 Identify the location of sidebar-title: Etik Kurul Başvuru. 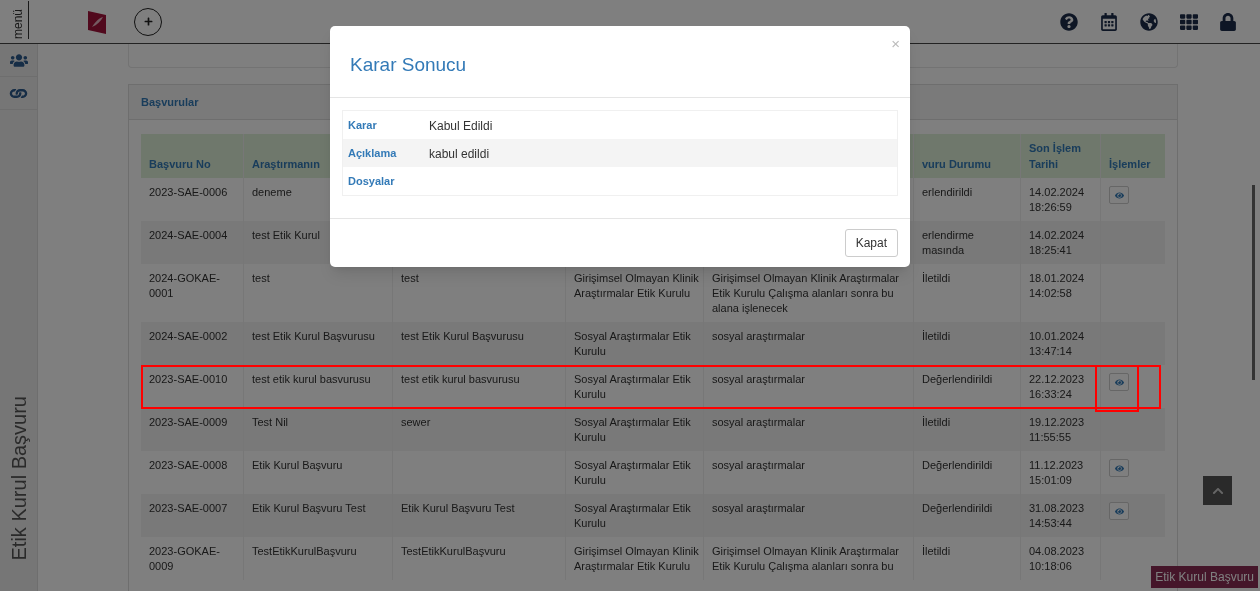
(18, 478).